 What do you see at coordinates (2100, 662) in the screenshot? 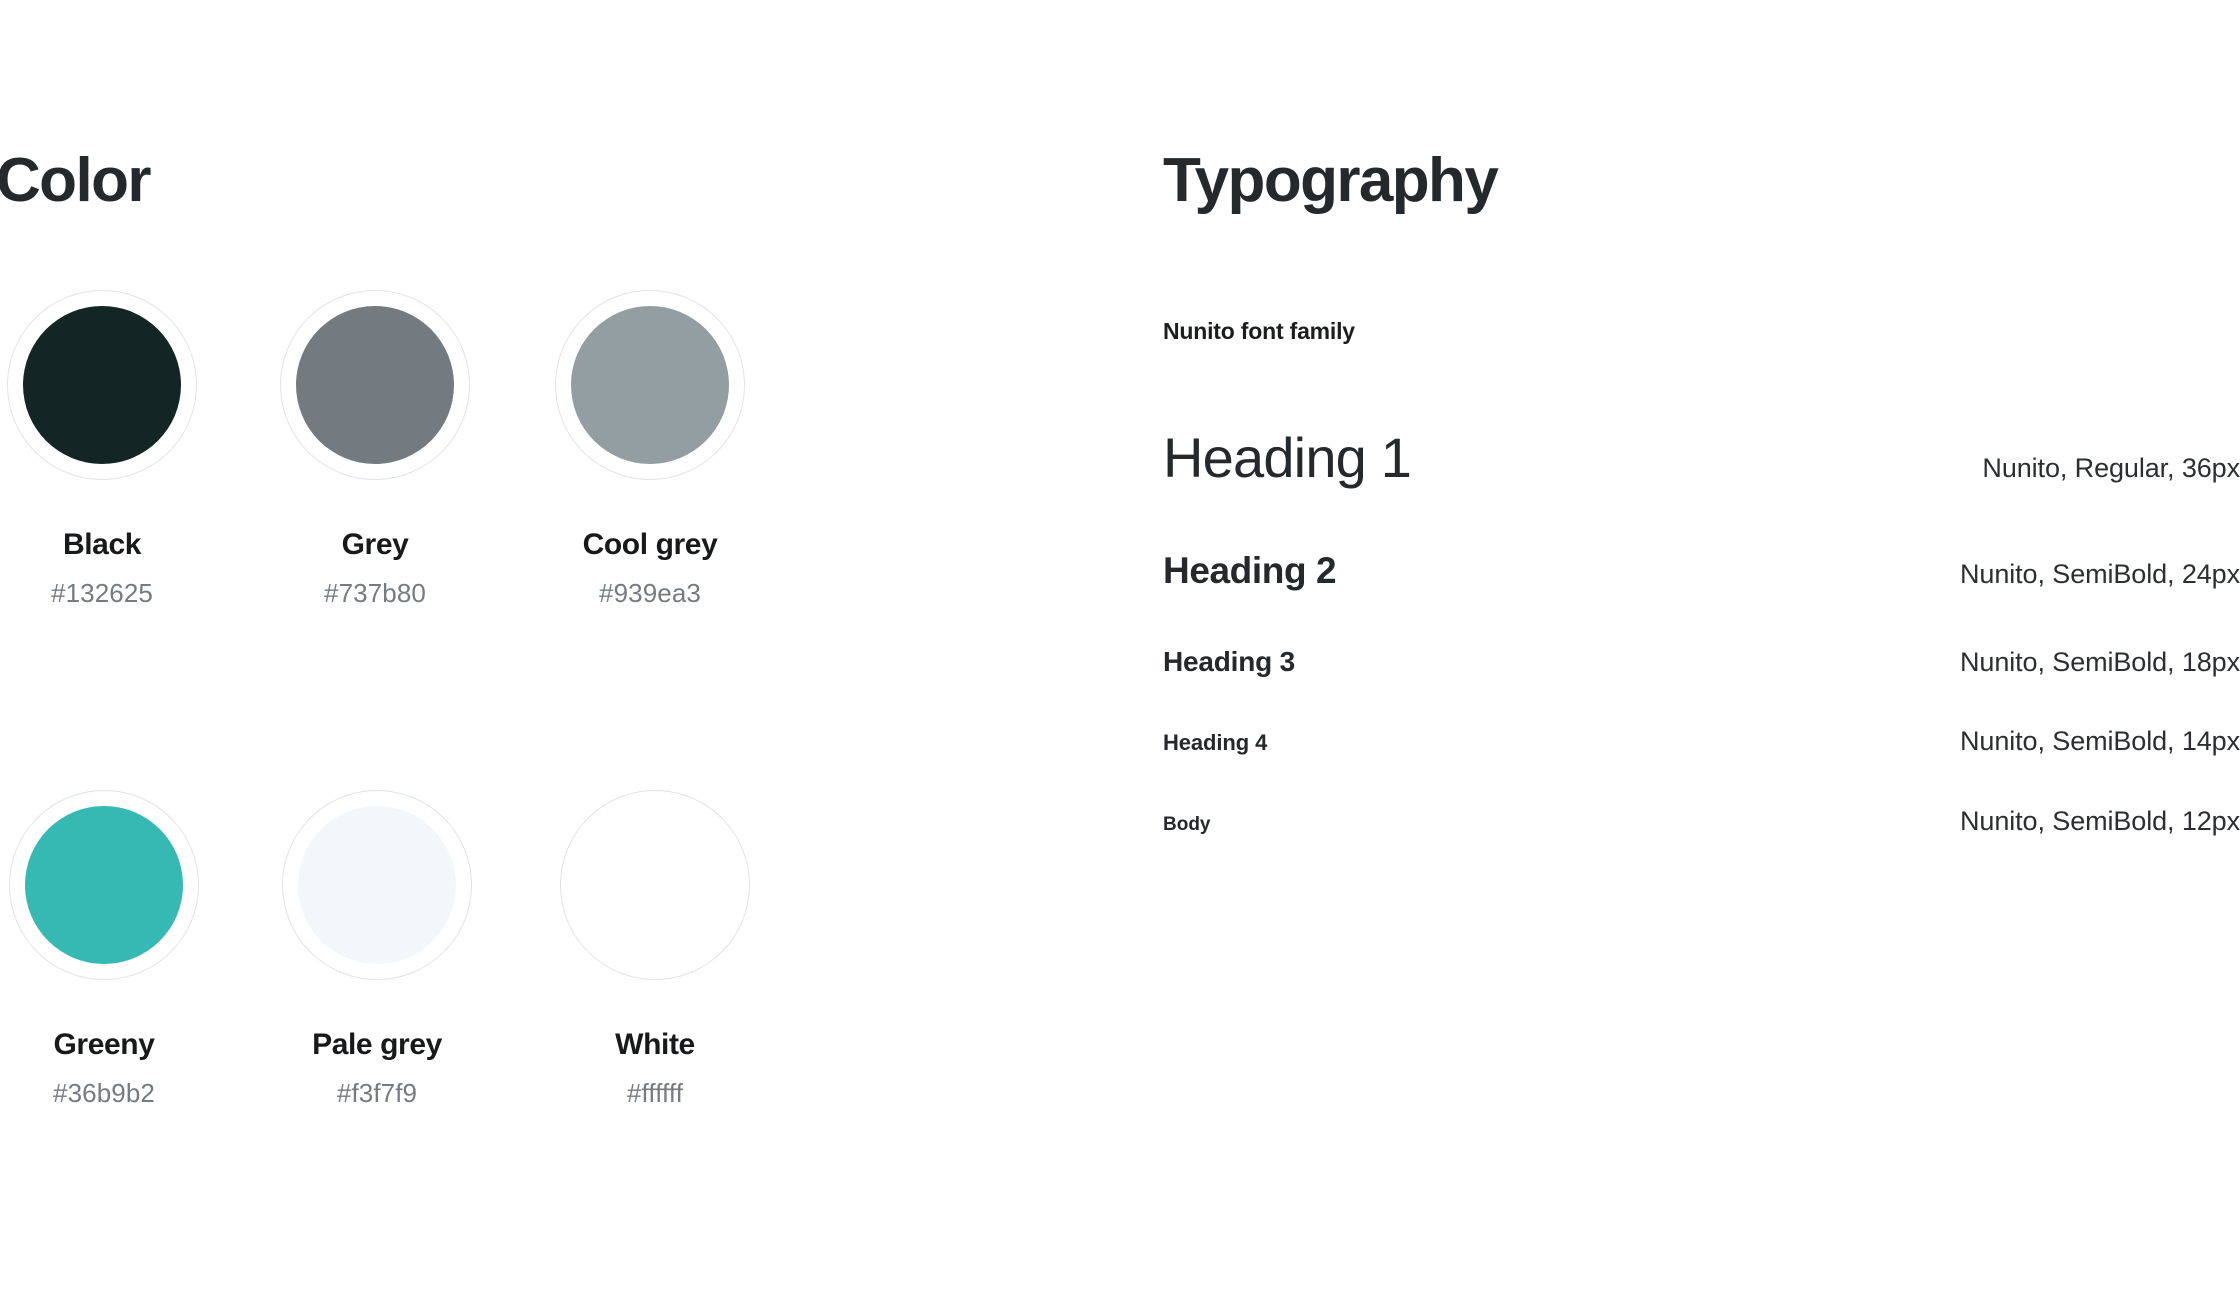
I see `type-spec-heading-3: Nunito, SemiBold, 18px` at bounding box center [2100, 662].